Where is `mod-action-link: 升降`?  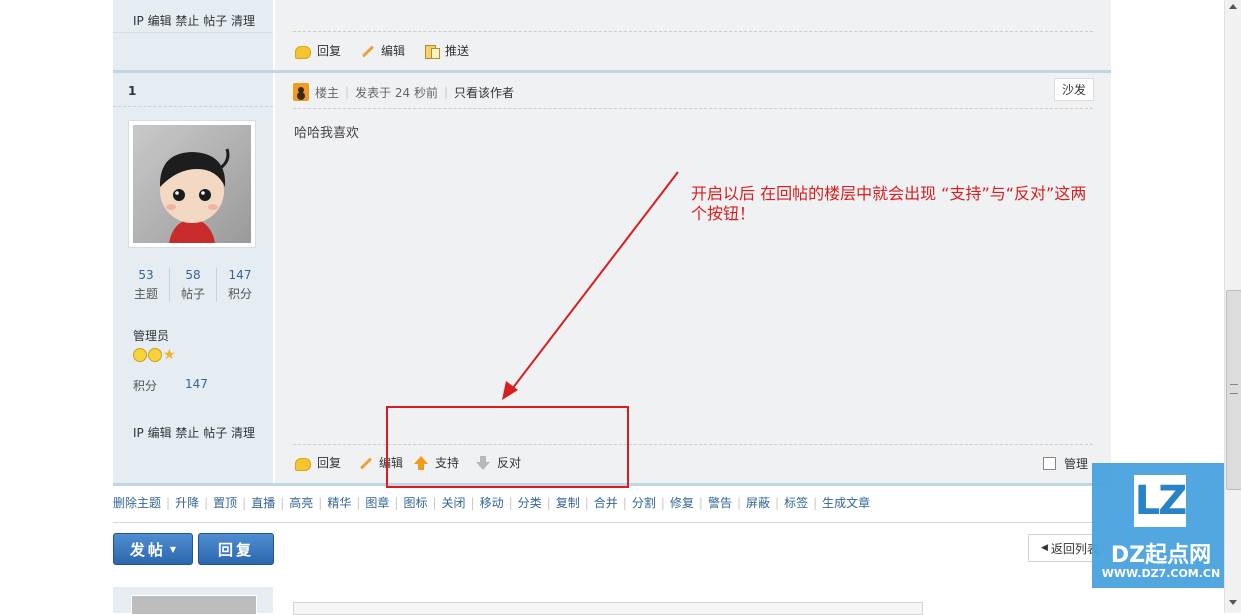
mod-action-link: 升降 is located at coordinates (187, 503).